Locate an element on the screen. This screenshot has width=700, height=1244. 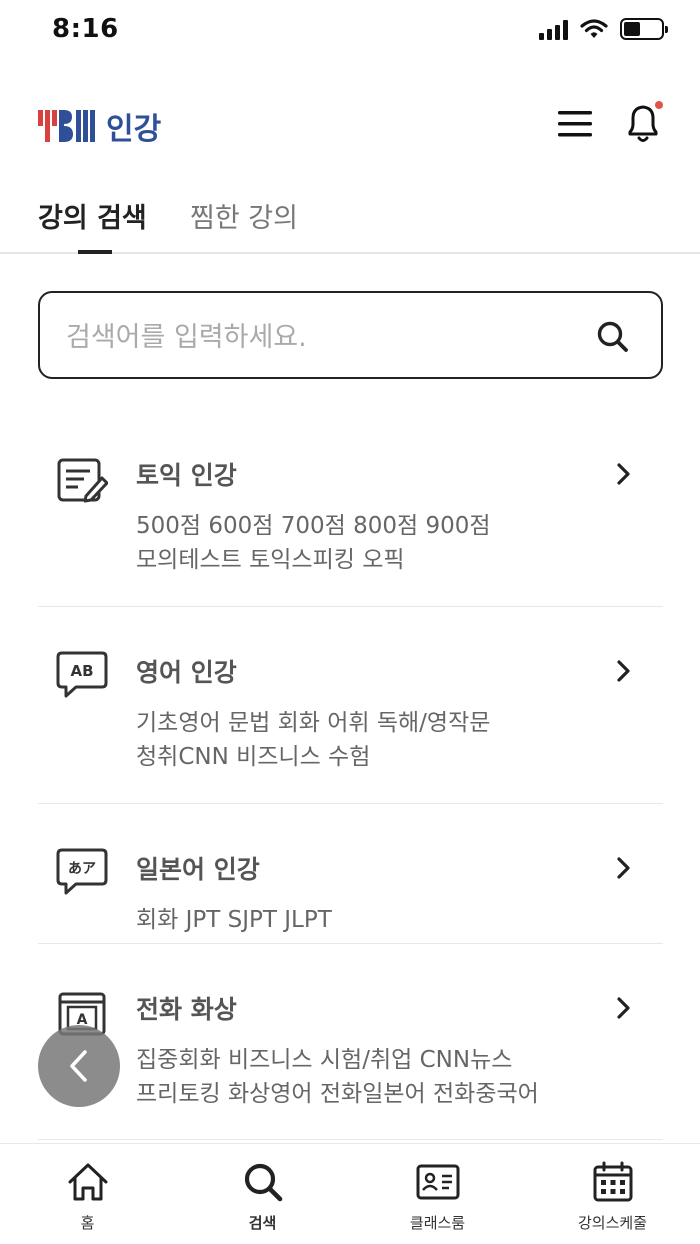
bottom-nav: 홈 검색 클래스룸 강의스케줄 is located at coordinates (350, 1193).